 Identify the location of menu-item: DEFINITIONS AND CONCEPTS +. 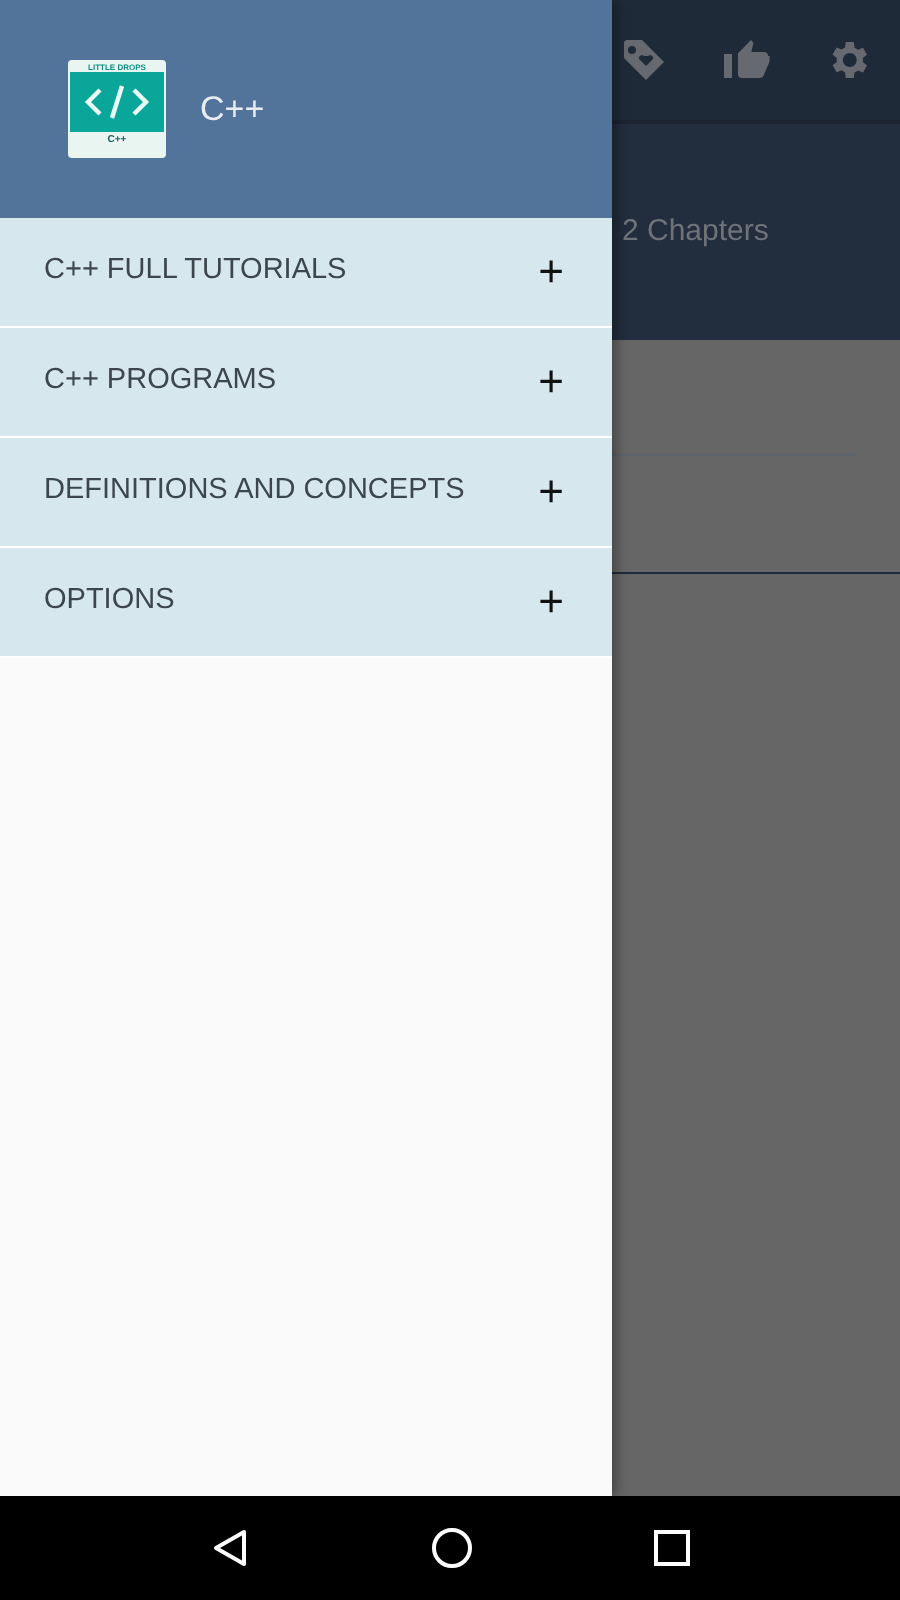
(306, 493).